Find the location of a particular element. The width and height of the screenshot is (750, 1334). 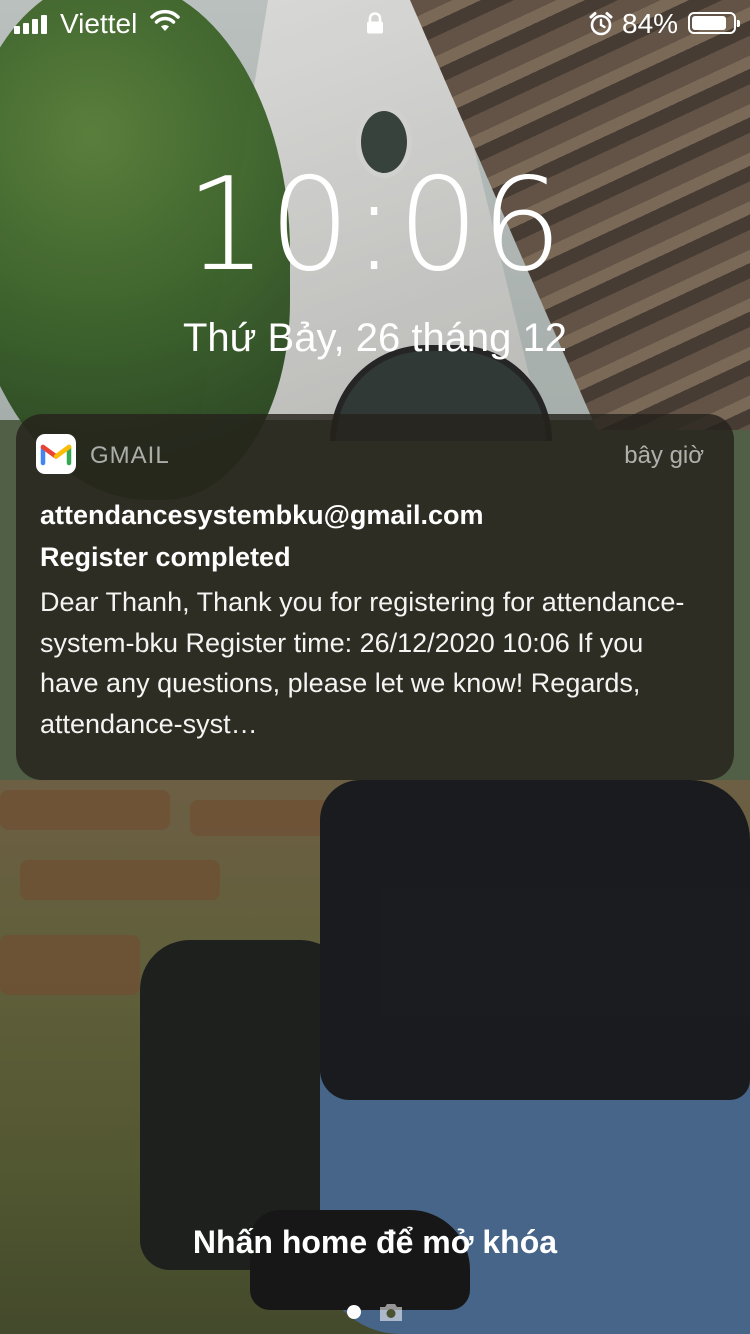

lock-screen-date: Thứ Bảy, 26 tháng 12 is located at coordinates (375, 338).